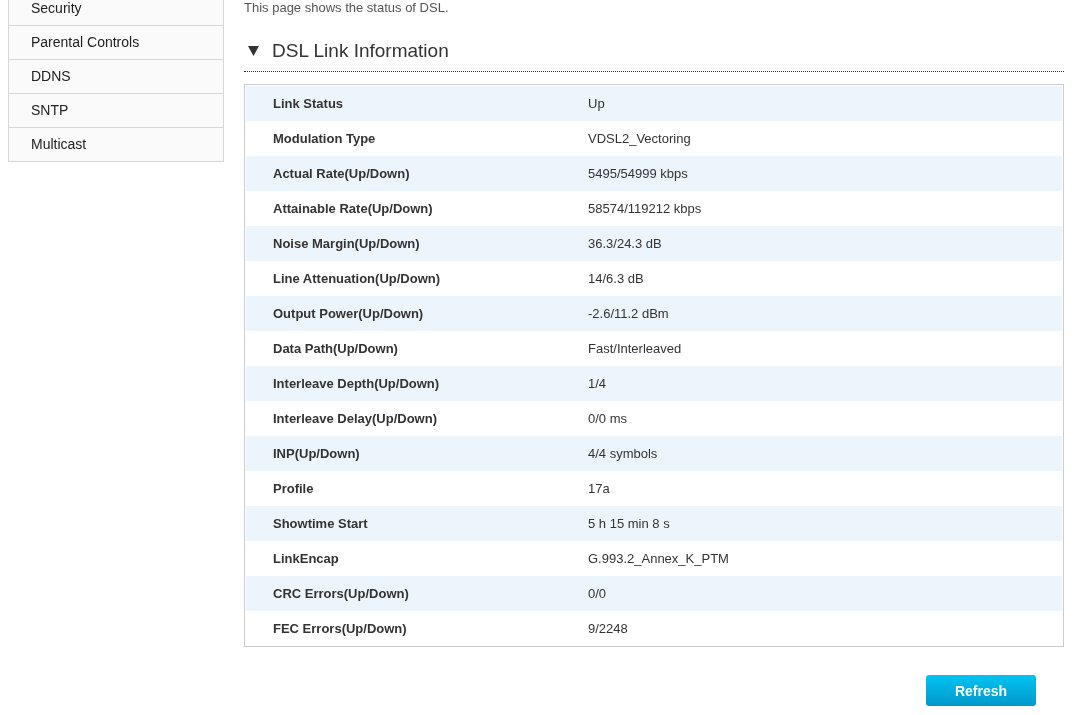 Image resolution: width=1073 pixels, height=715 pixels. Describe the element at coordinates (596, 103) in the screenshot. I see `field-value: Up` at that location.